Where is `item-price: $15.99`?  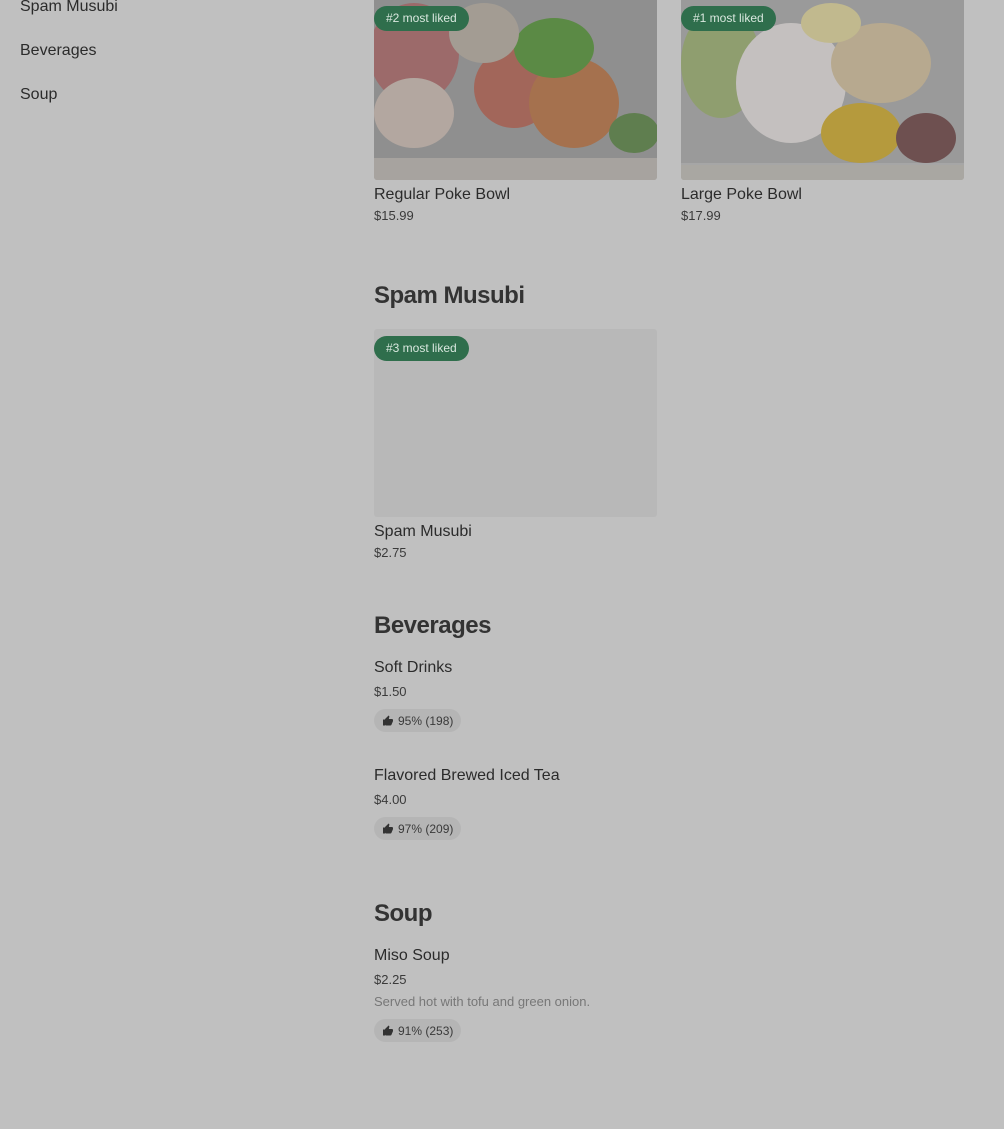 item-price: $15.99 is located at coordinates (394, 215).